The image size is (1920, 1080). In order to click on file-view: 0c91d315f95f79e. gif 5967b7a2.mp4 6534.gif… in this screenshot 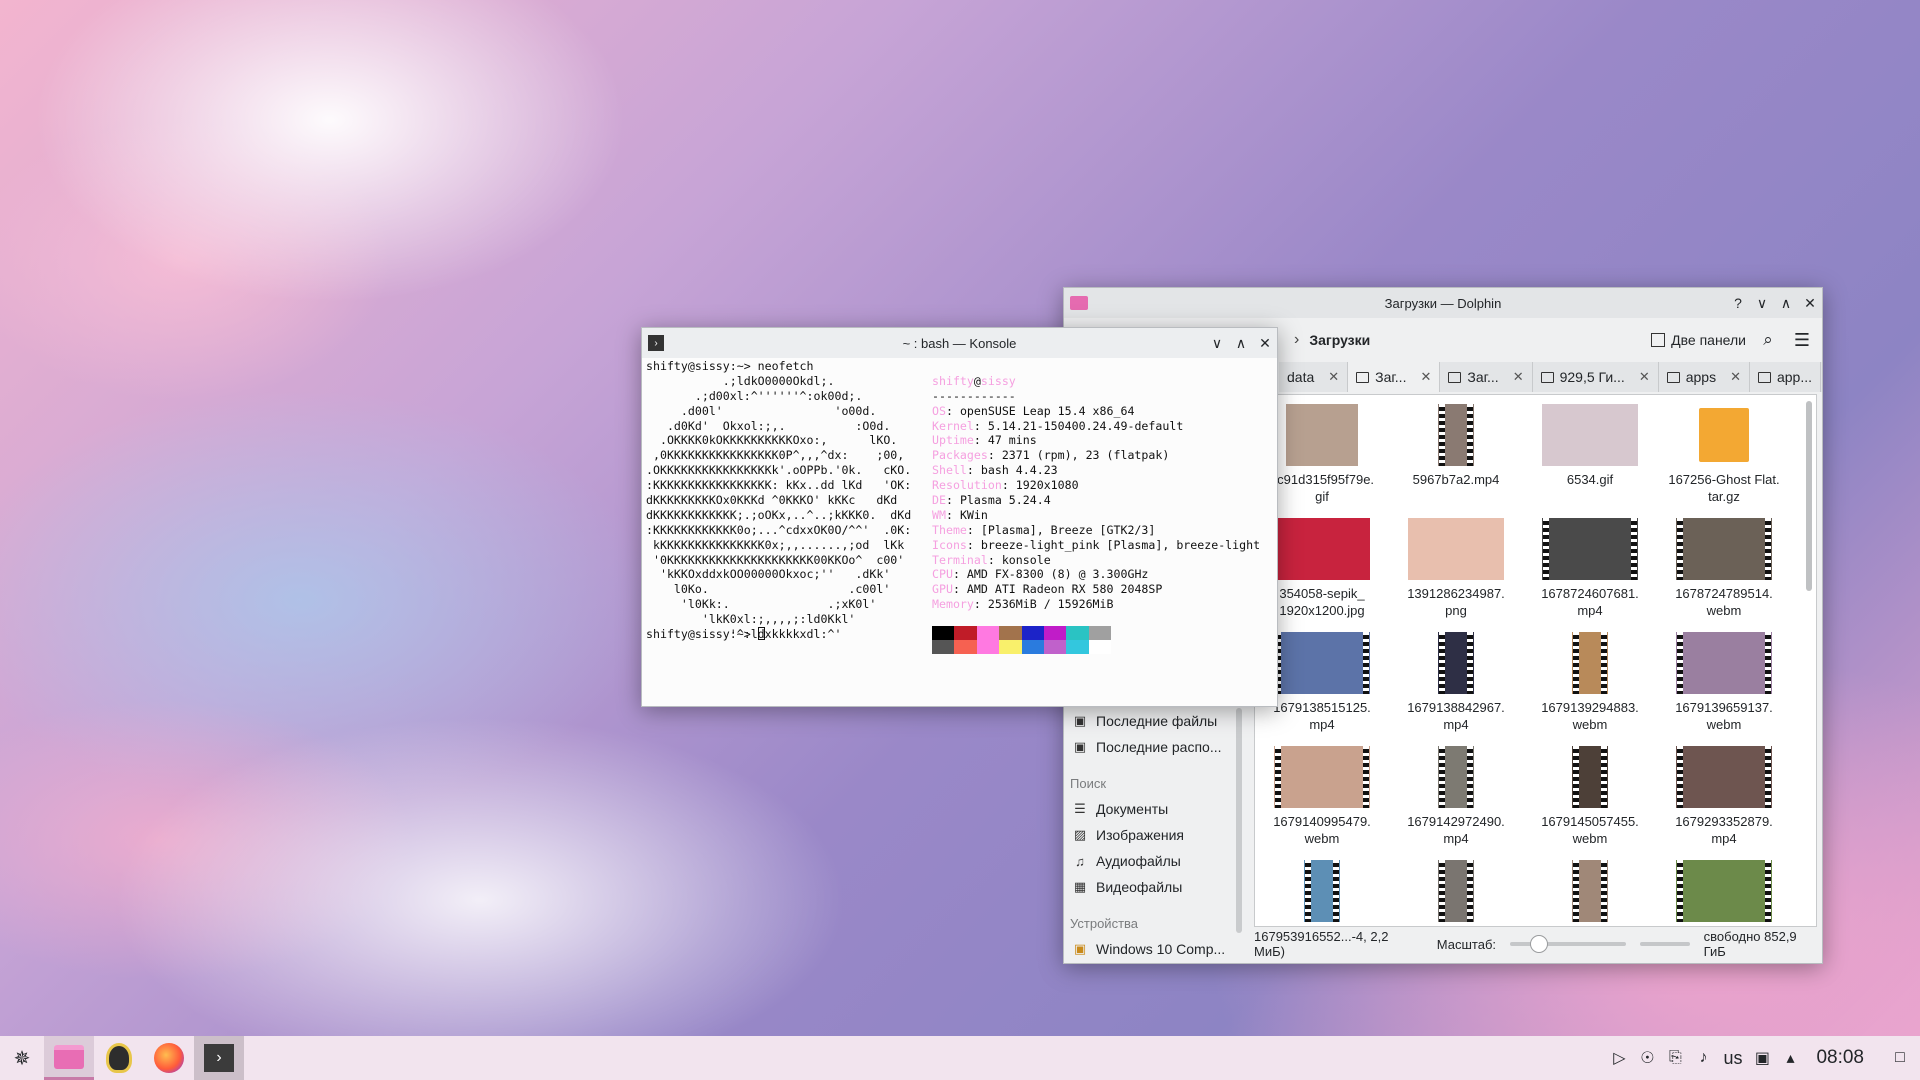, I will do `click(1535, 660)`.